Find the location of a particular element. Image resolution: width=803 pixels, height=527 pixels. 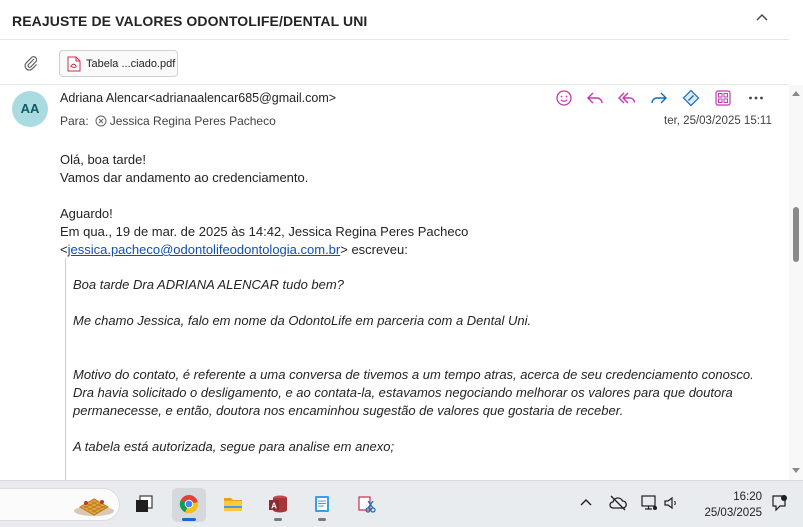

network-icon is located at coordinates (649, 503).